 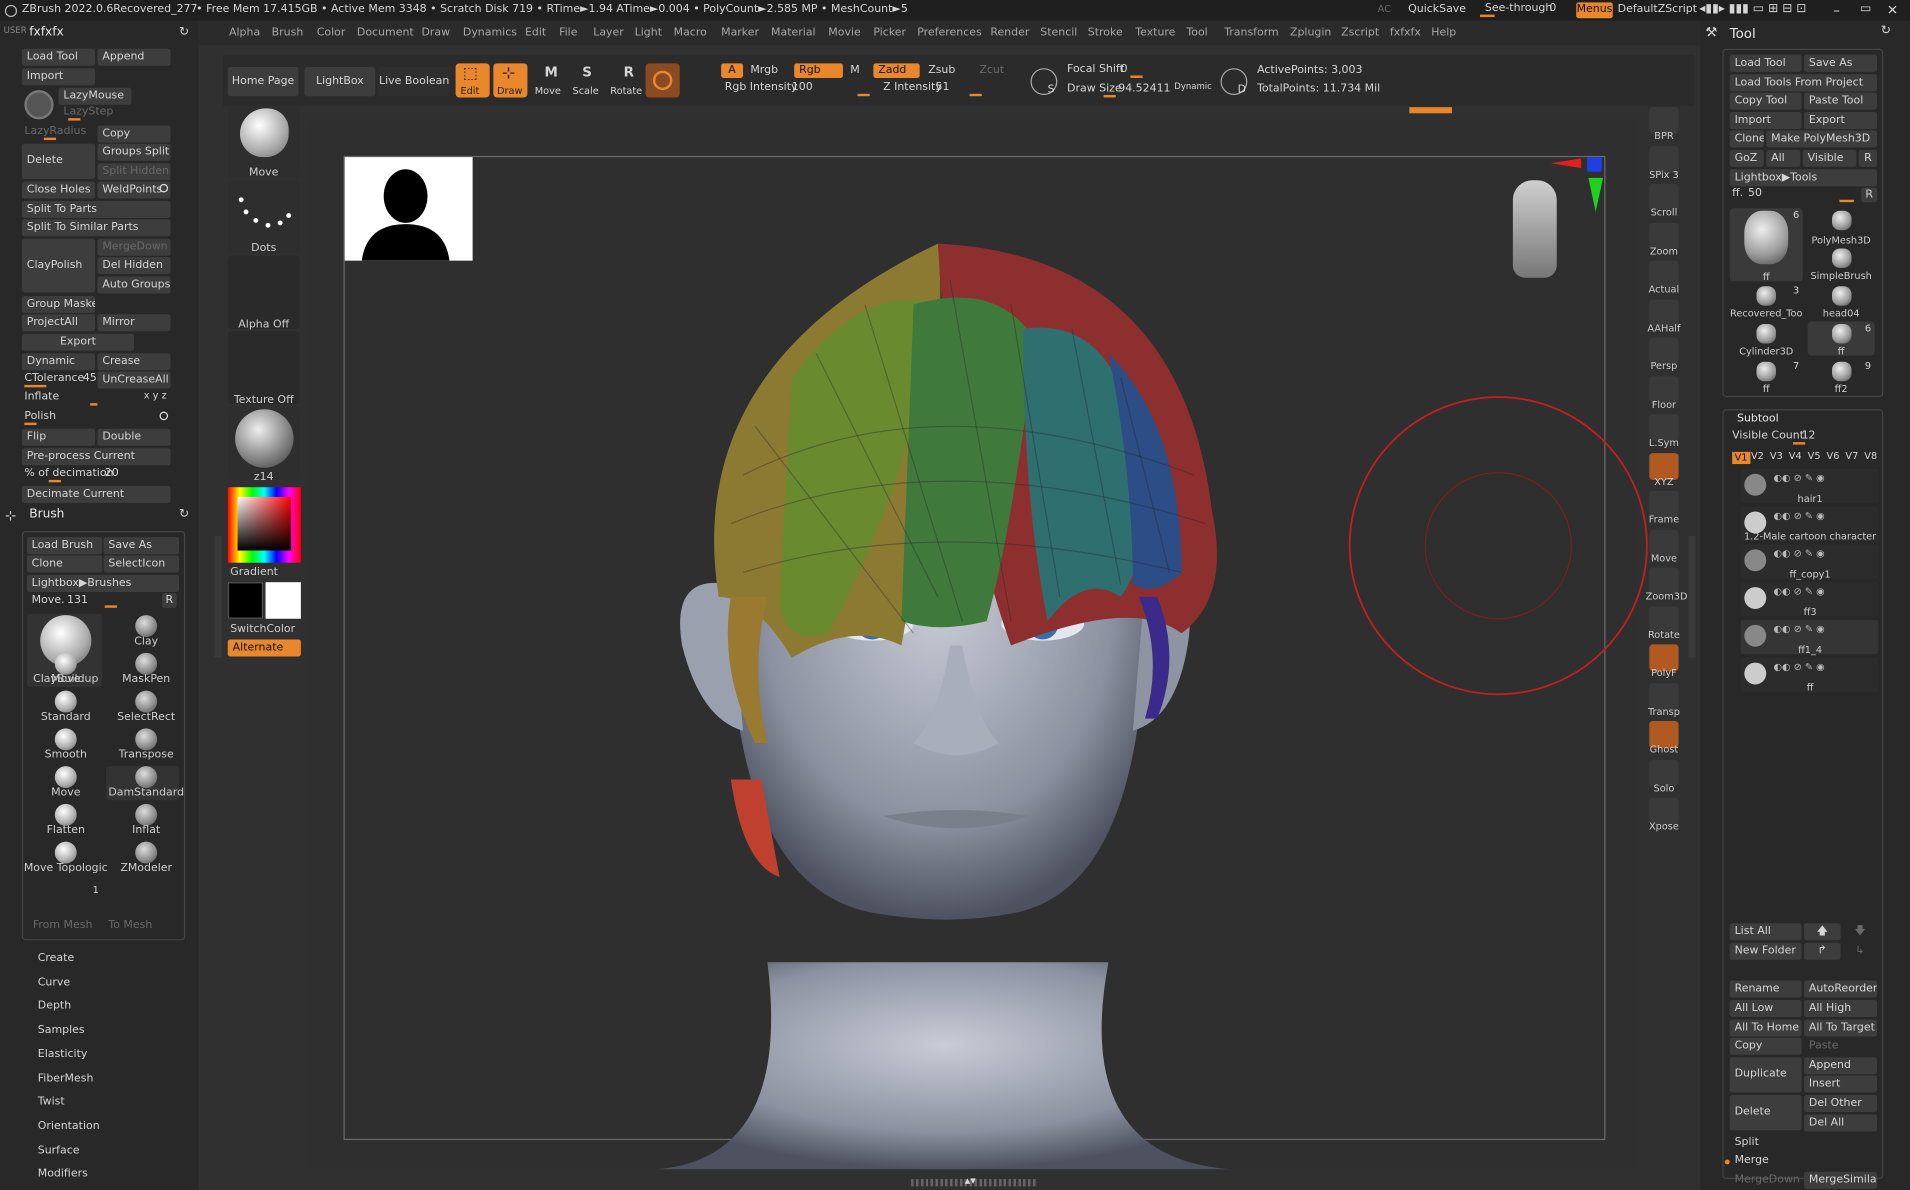 I want to click on tool-clone-button: Clone, so click(x=1746, y=139).